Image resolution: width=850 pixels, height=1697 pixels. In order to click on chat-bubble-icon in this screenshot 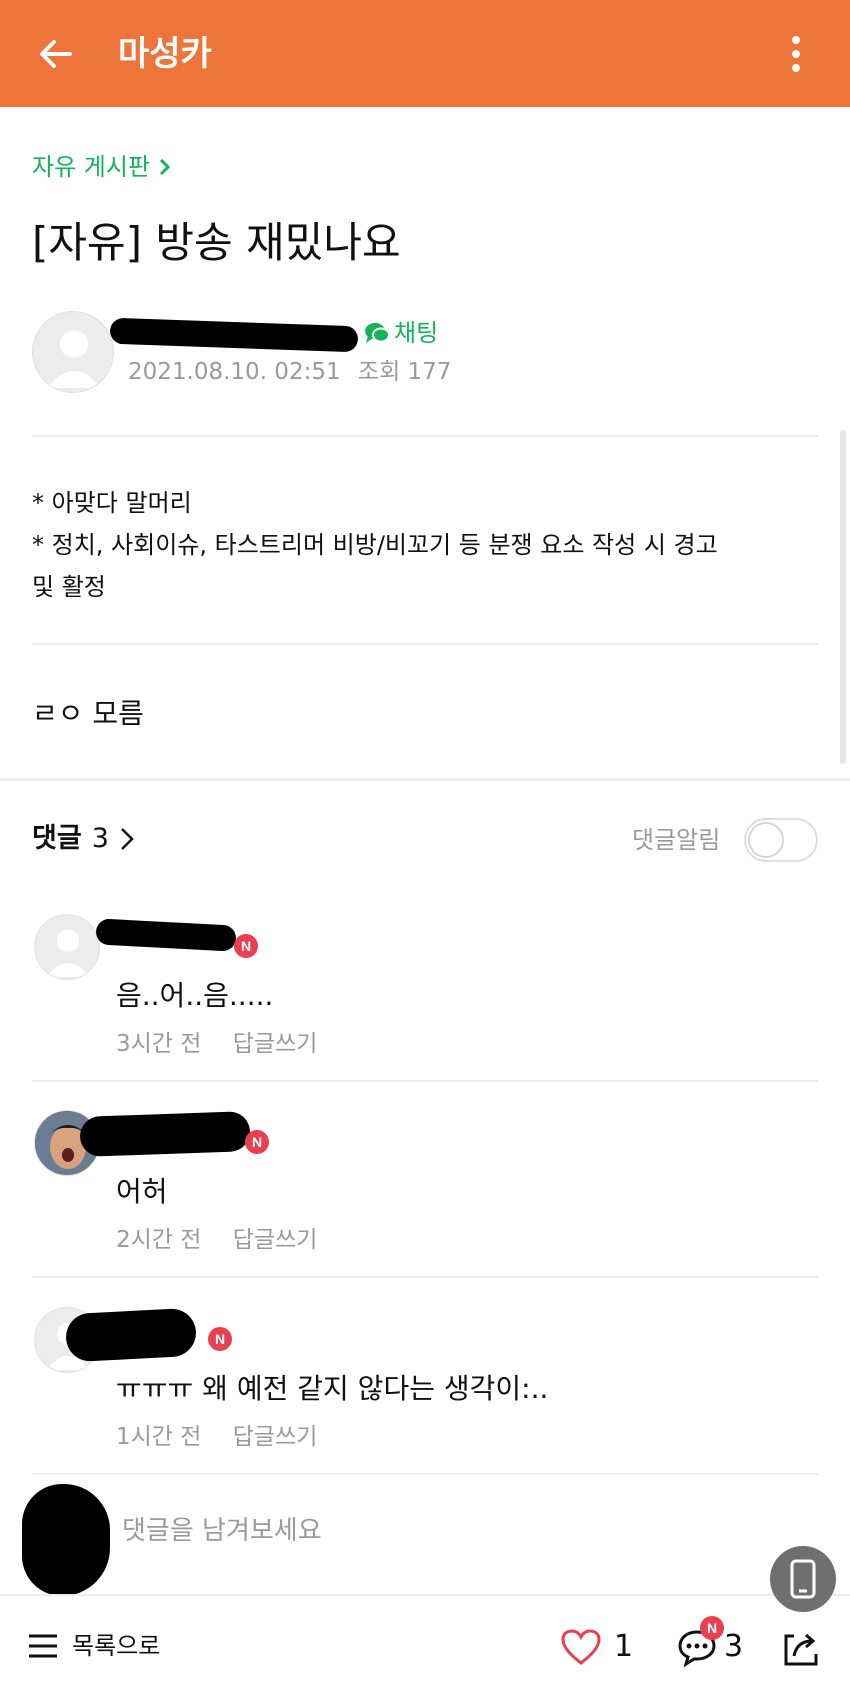, I will do `click(377, 333)`.